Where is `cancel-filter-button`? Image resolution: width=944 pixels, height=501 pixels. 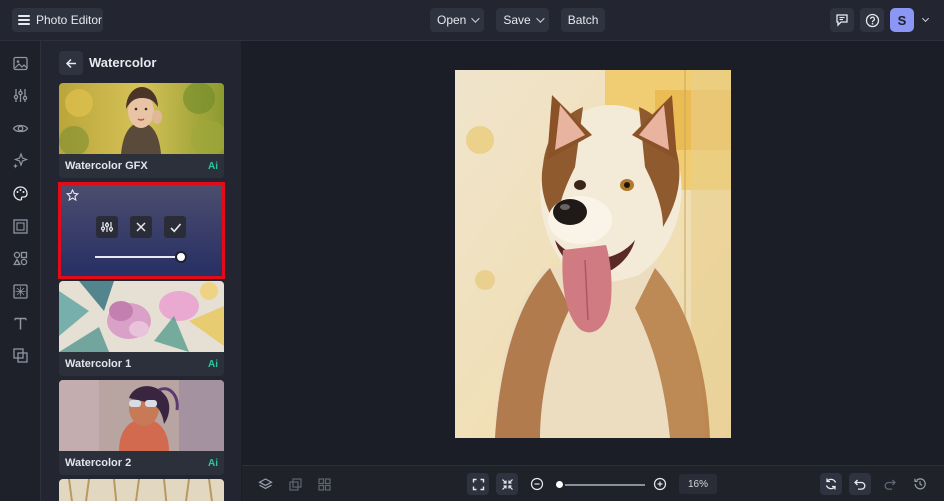
cancel-filter-button is located at coordinates (141, 227).